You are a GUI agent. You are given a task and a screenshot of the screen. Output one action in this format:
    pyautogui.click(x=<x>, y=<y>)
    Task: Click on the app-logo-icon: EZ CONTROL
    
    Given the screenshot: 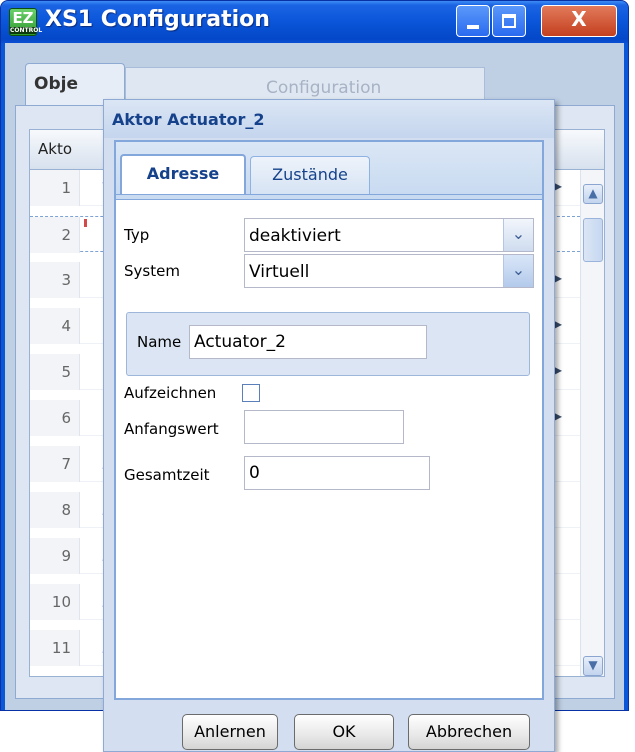 What is the action you would take?
    pyautogui.click(x=26, y=22)
    